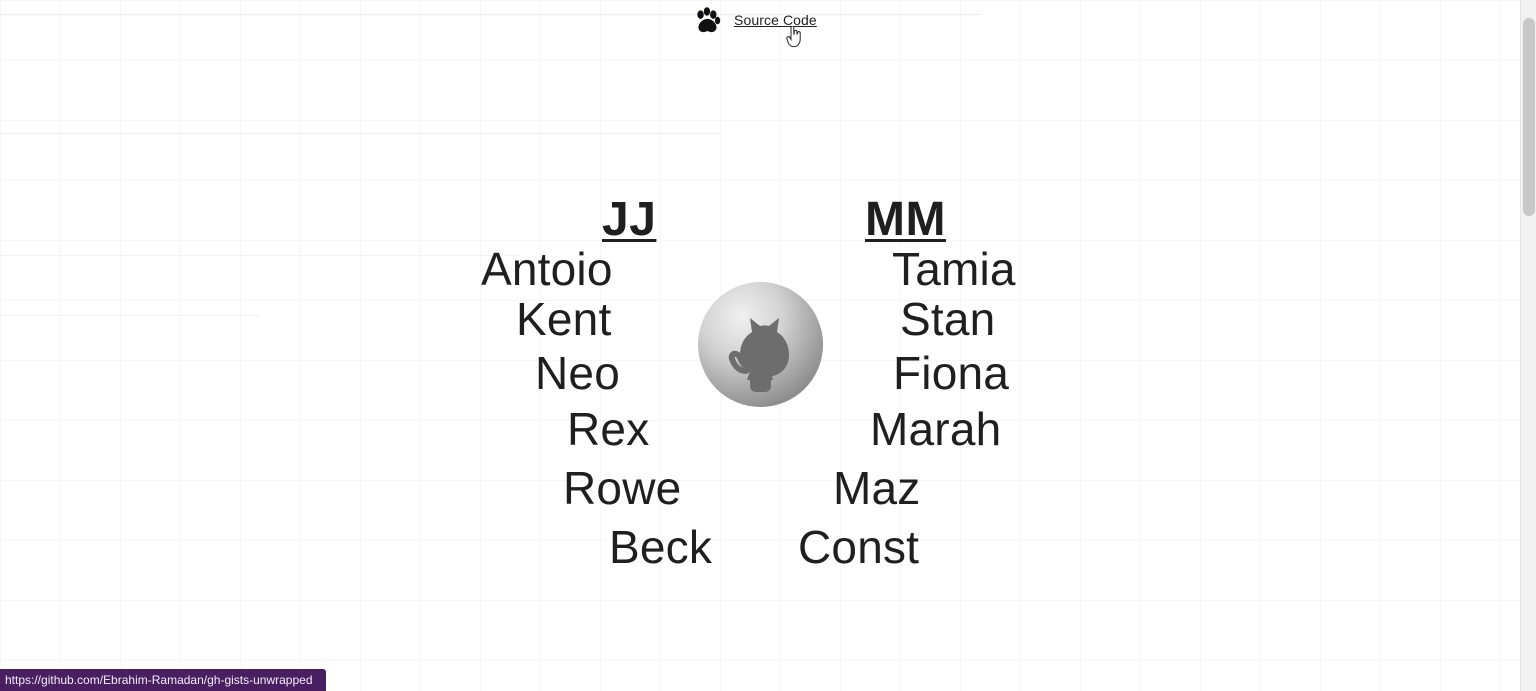 The width and height of the screenshot is (1536, 691). I want to click on source-code-link-group: Source Code, so click(753, 21).